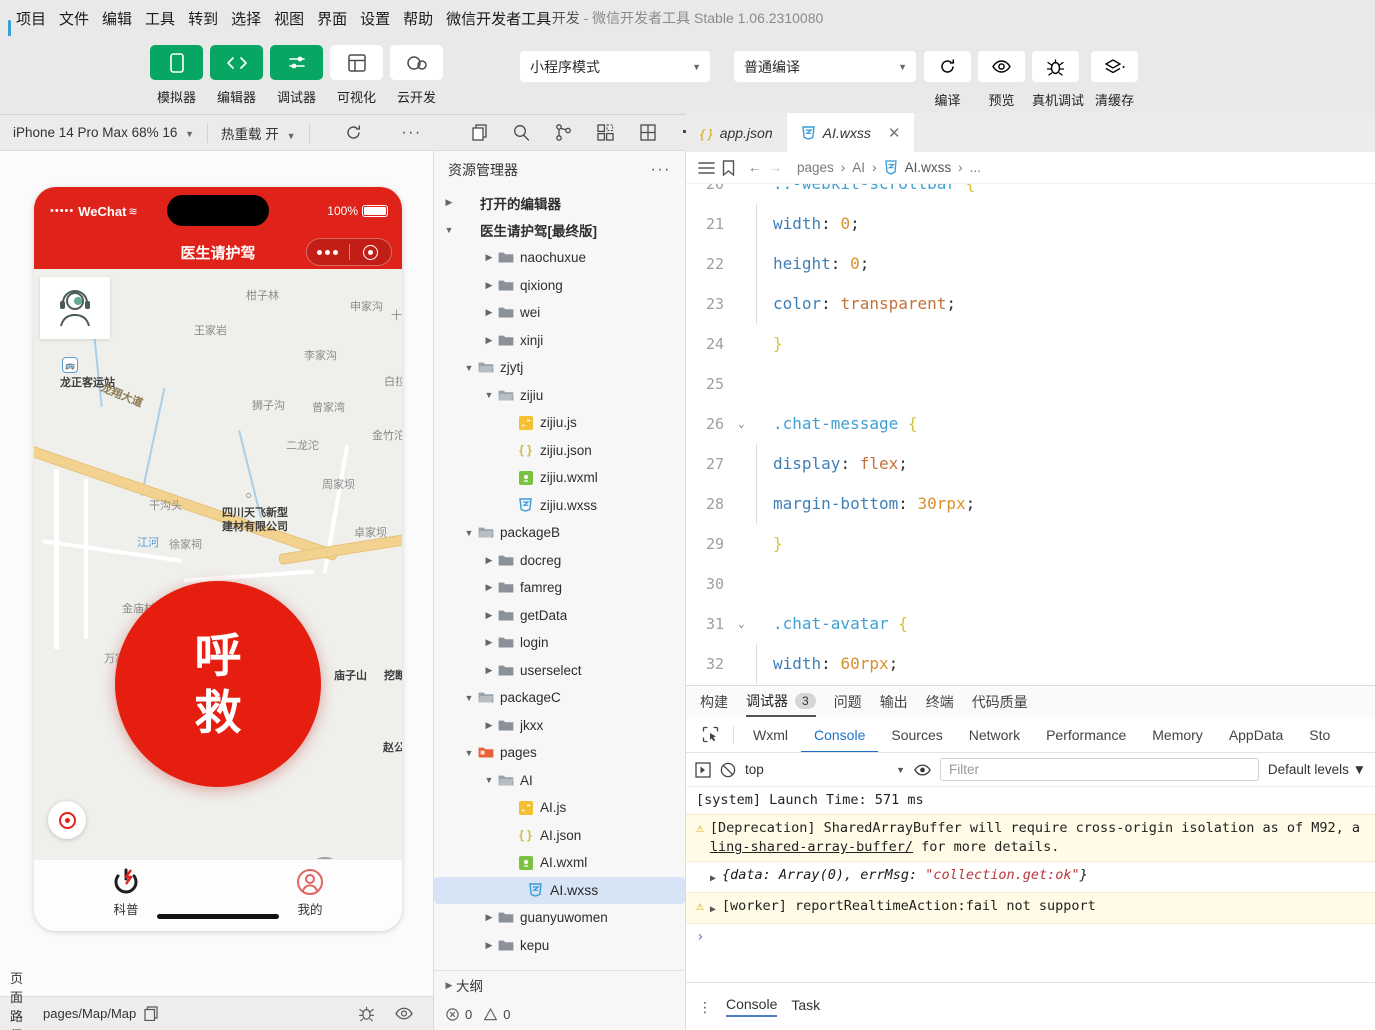  What do you see at coordinates (498, 18) in the screenshot?
I see `menu-item-10: 微信开发者工具` at bounding box center [498, 18].